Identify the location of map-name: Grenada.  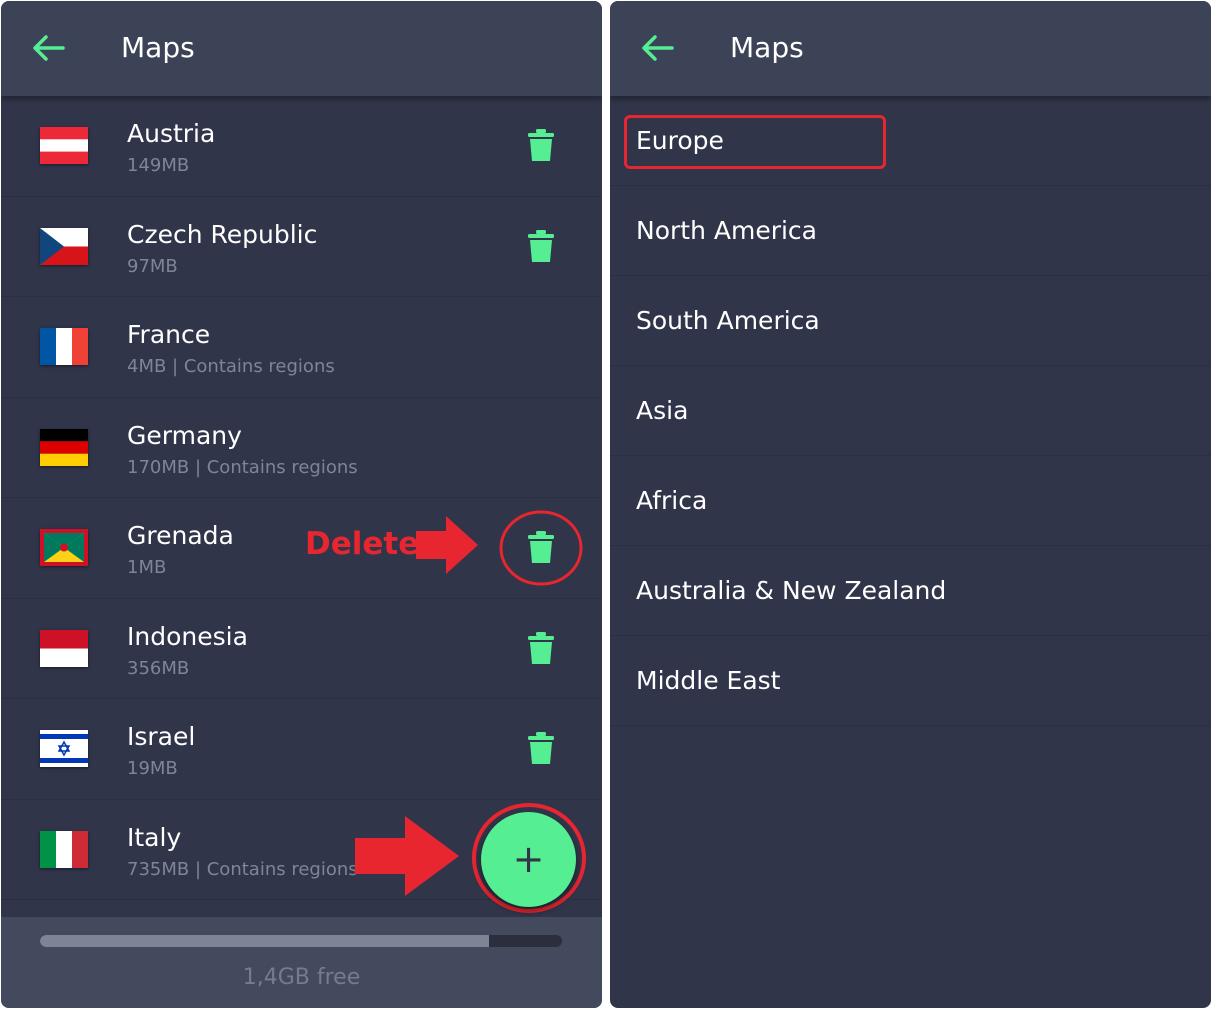
(180, 535).